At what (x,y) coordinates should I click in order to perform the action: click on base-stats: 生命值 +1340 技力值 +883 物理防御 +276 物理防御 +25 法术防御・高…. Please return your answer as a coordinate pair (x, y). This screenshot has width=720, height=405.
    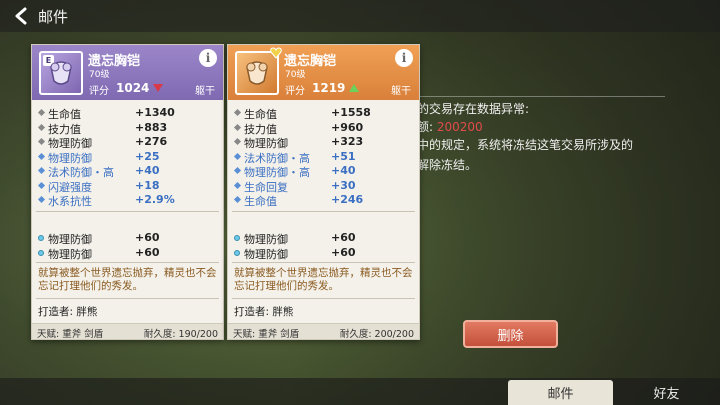
    Looking at the image, I should click on (127, 157).